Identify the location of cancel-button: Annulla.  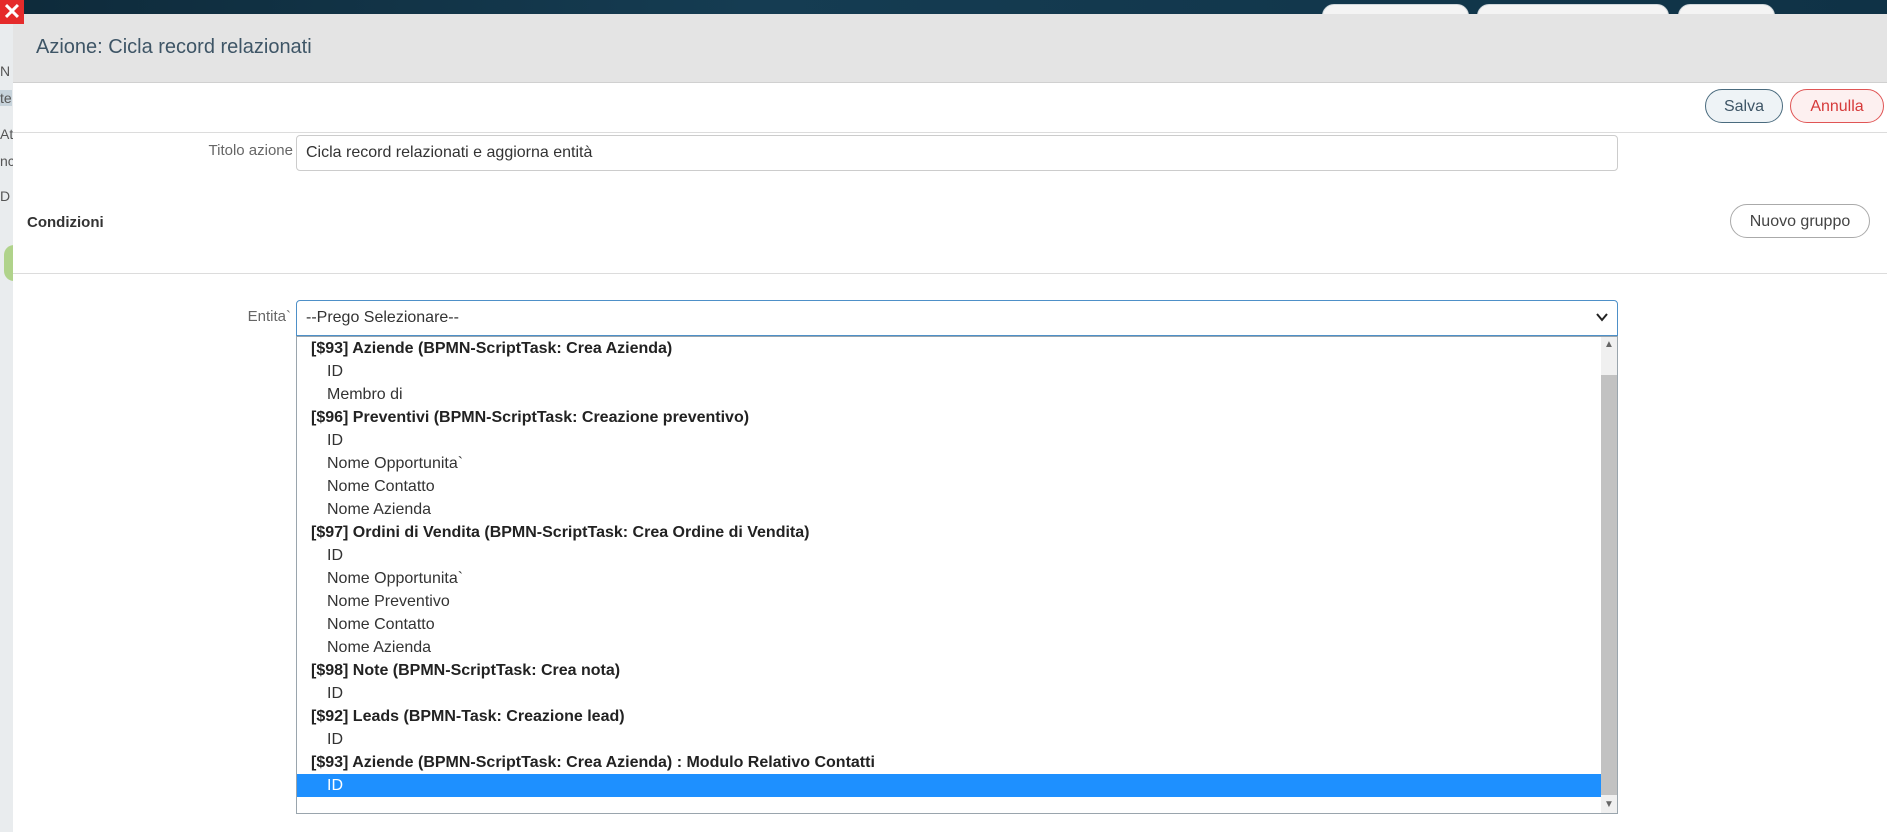
(1837, 106).